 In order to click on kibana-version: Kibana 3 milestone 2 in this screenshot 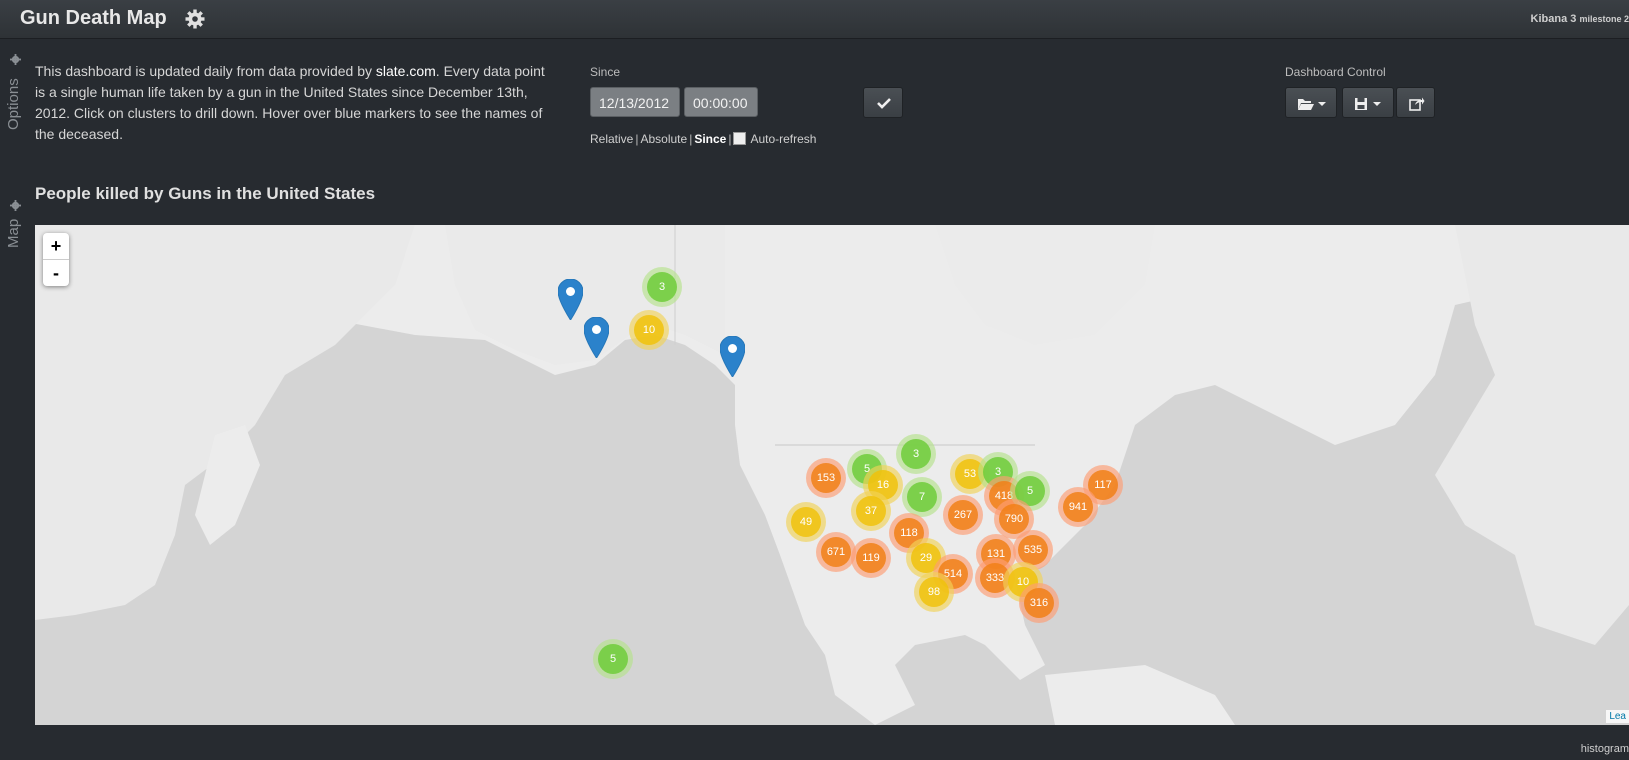, I will do `click(1580, 19)`.